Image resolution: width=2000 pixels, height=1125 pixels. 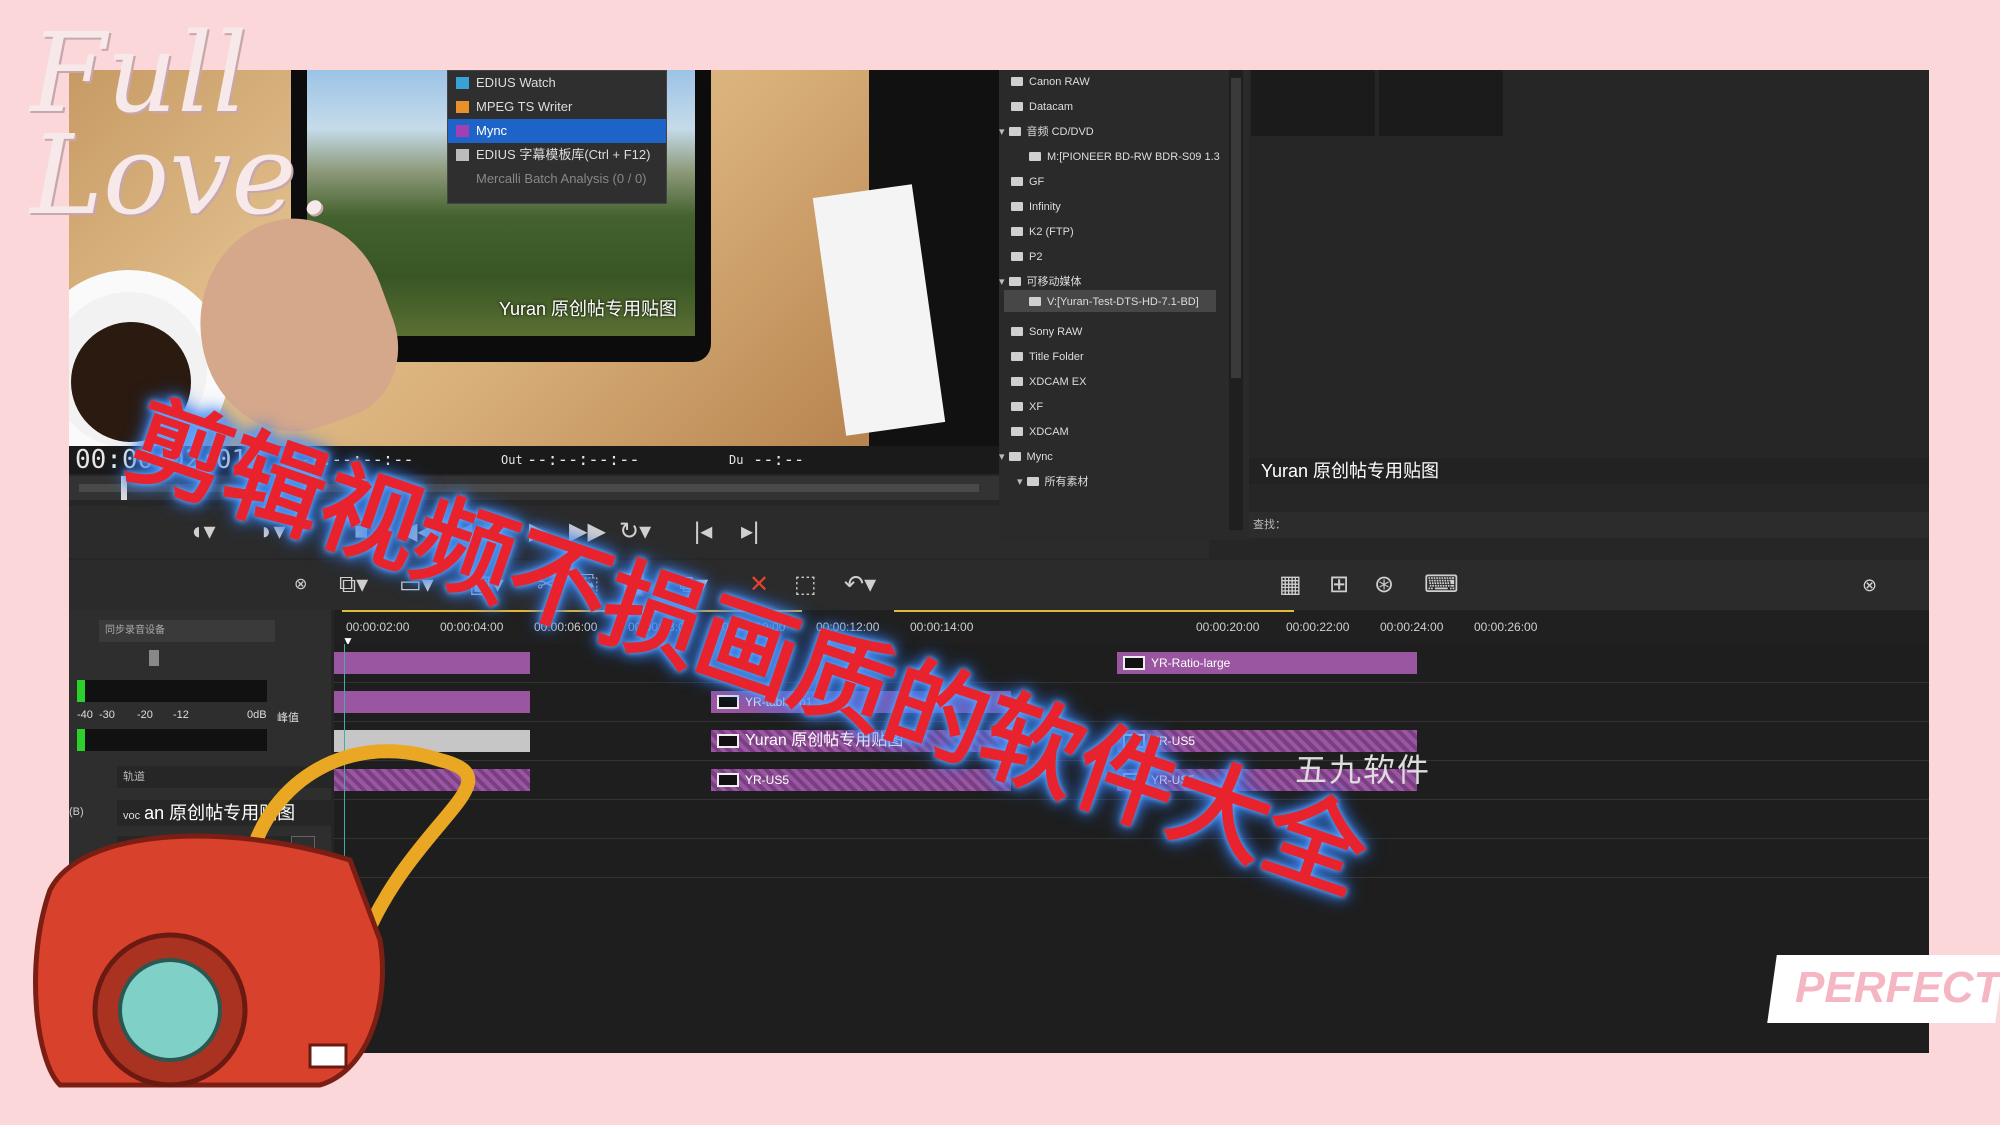 I want to click on undo-icon: ↶▾, so click(x=860, y=585).